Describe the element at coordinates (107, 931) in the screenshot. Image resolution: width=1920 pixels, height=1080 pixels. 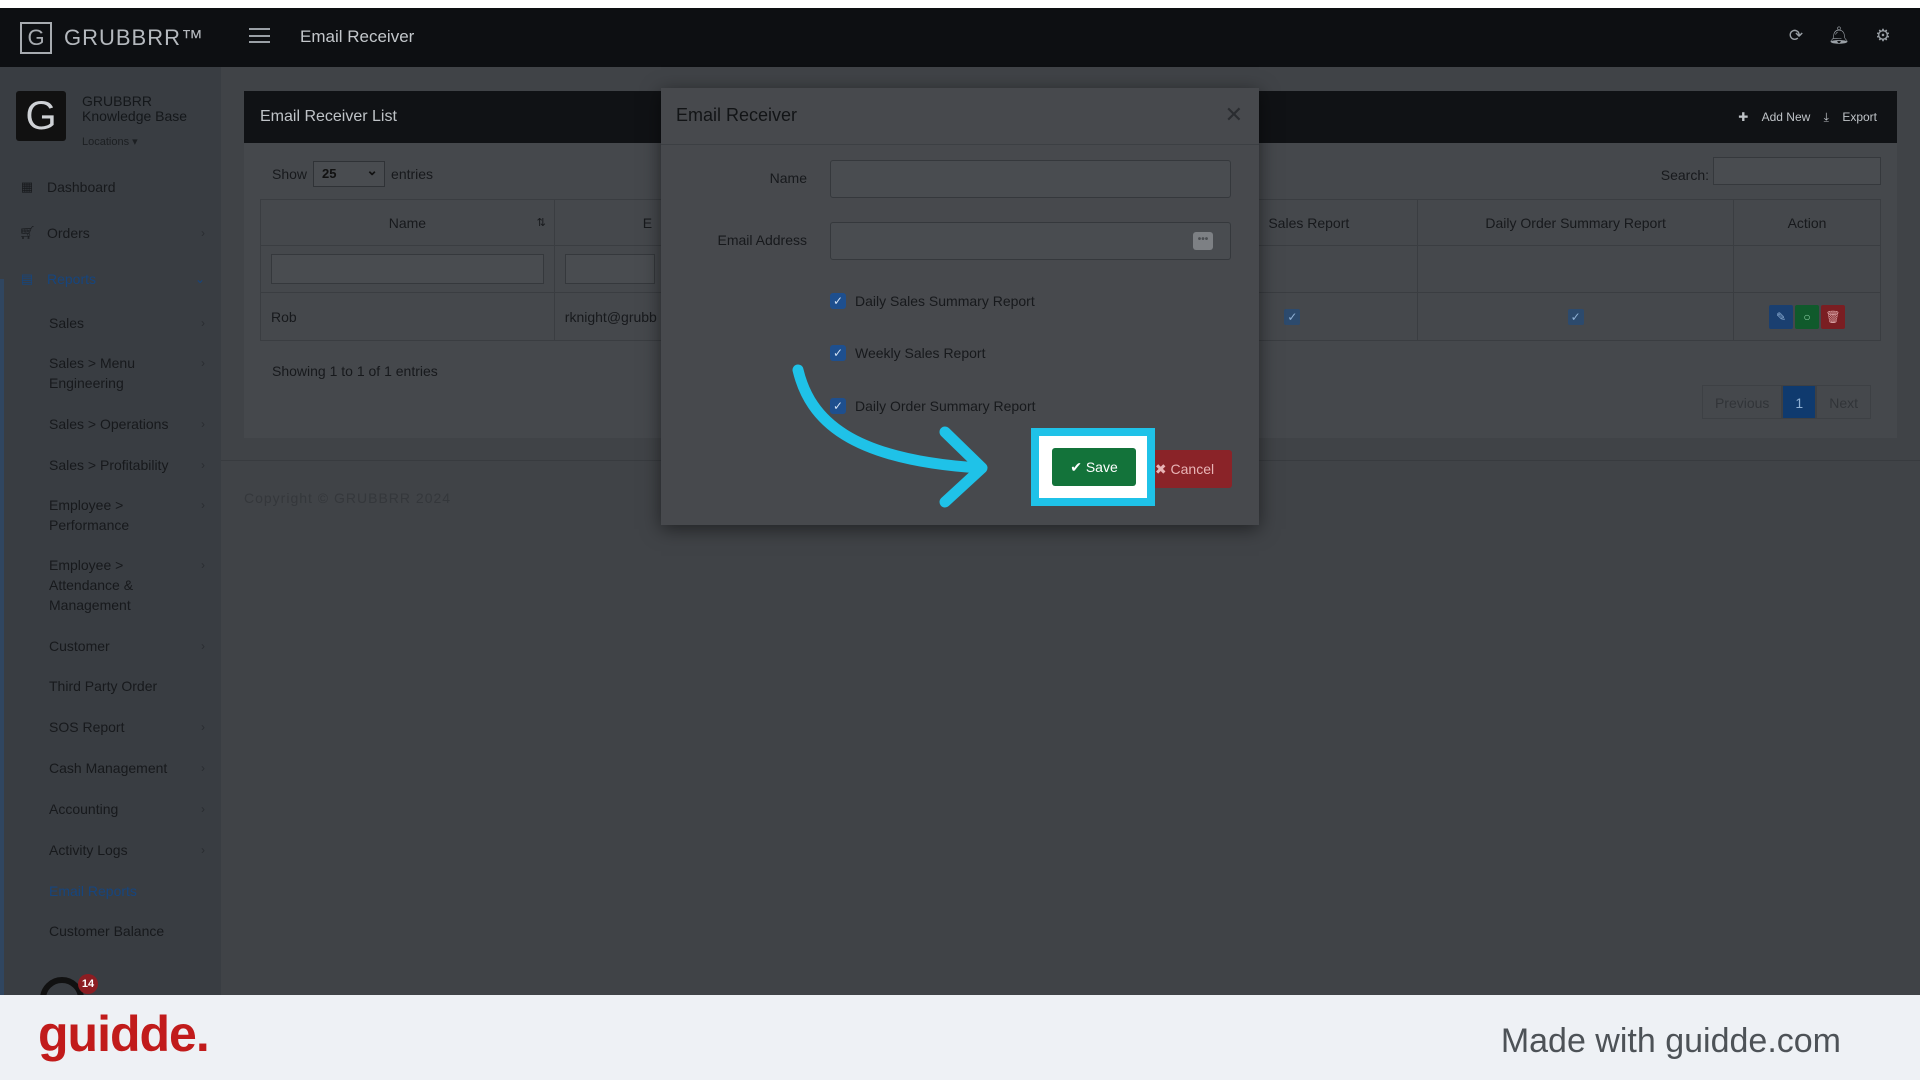
I see `sidebar-item-label: Customer Balance` at that location.